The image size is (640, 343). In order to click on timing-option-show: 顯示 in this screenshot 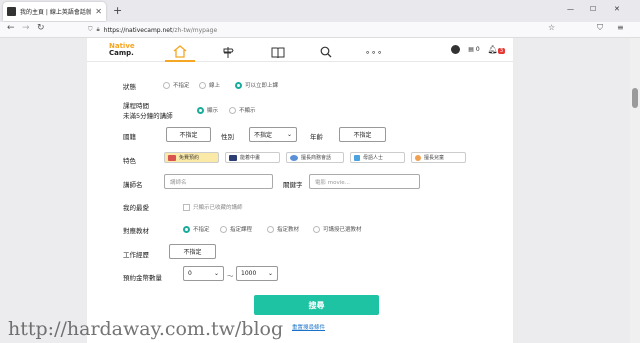, I will do `click(207, 110)`.